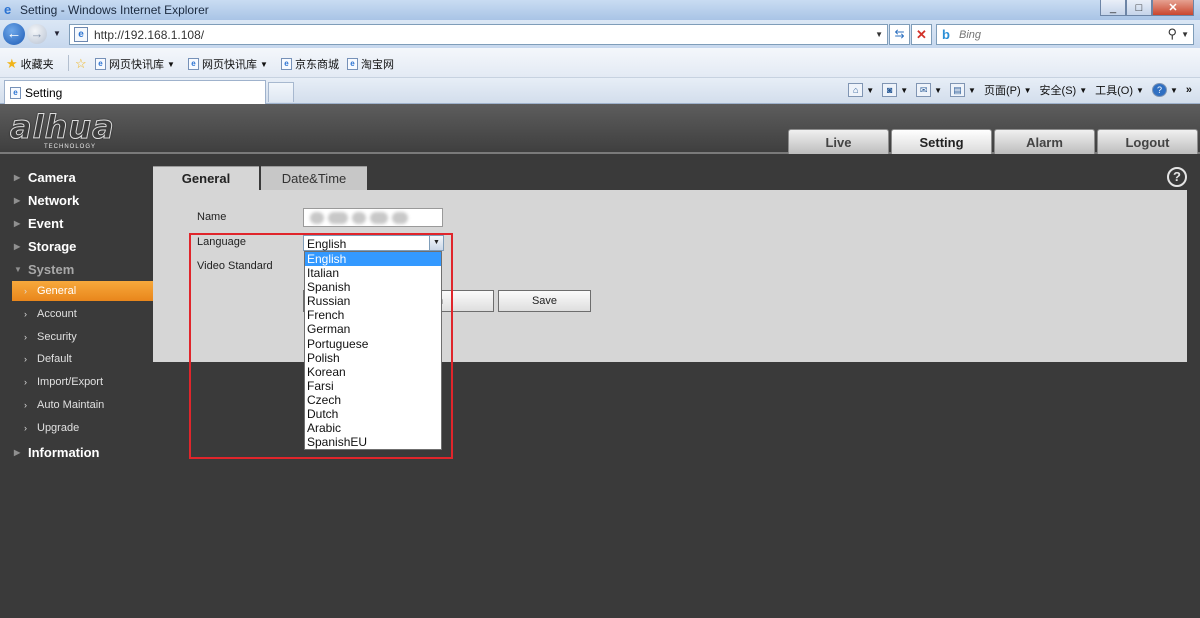  Describe the element at coordinates (1008, 90) in the screenshot. I see `page-menu: 页面(P) ▼` at that location.